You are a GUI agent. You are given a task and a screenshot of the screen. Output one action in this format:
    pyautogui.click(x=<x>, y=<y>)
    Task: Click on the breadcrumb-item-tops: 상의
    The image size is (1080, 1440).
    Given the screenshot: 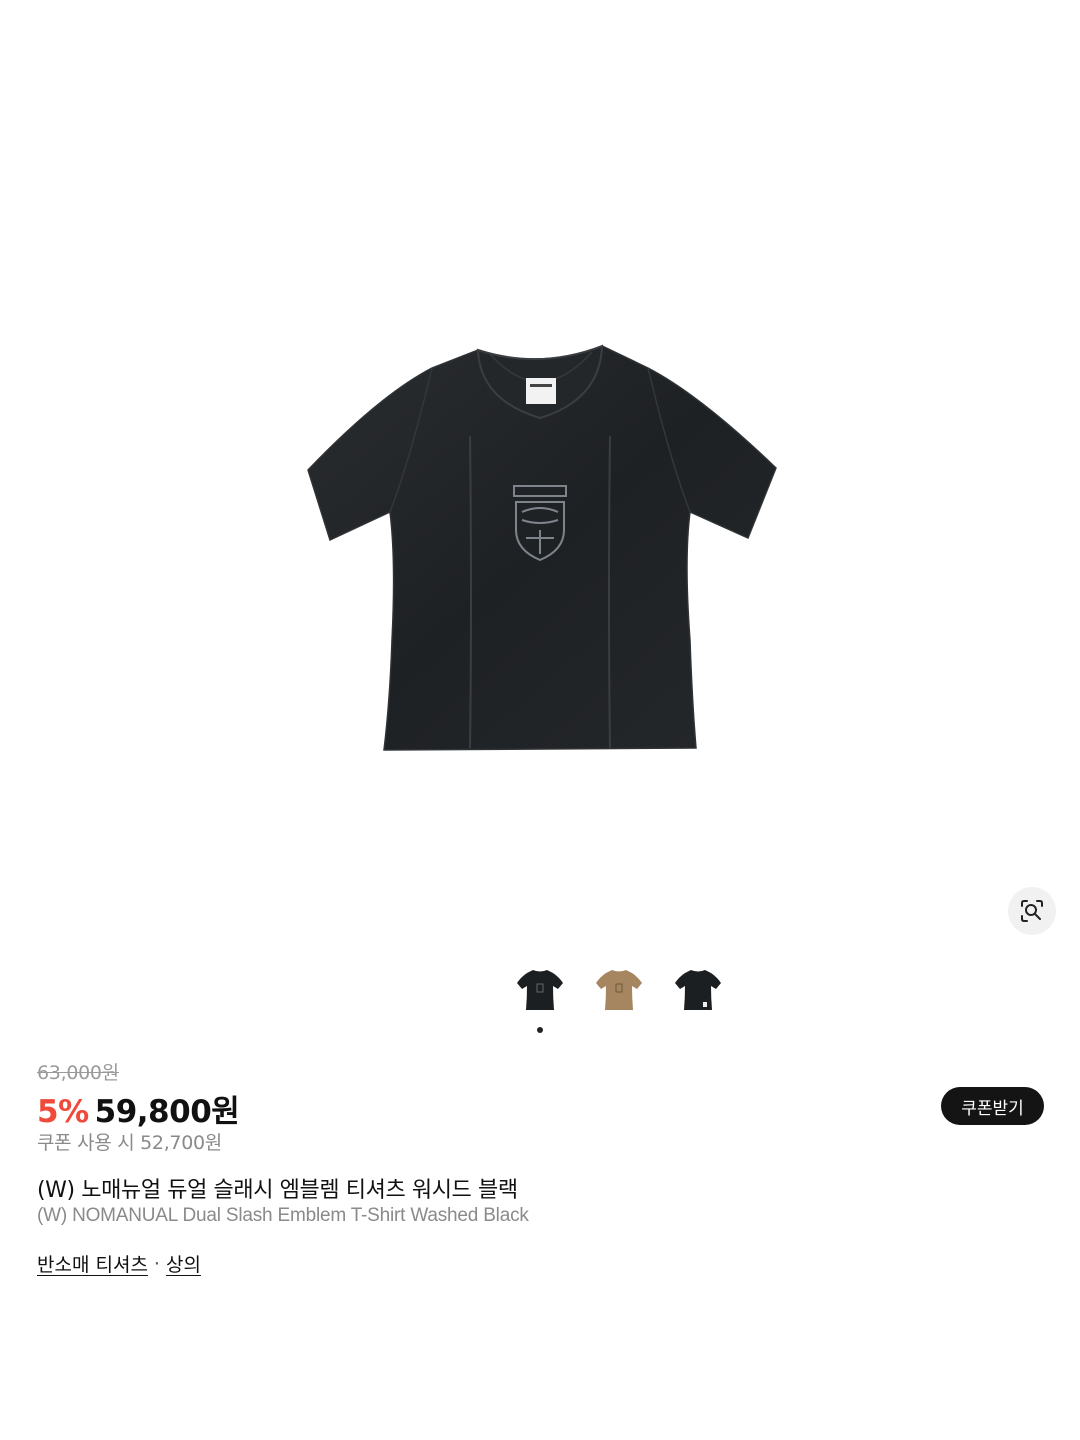 What is the action you would take?
    pyautogui.click(x=183, y=1263)
    